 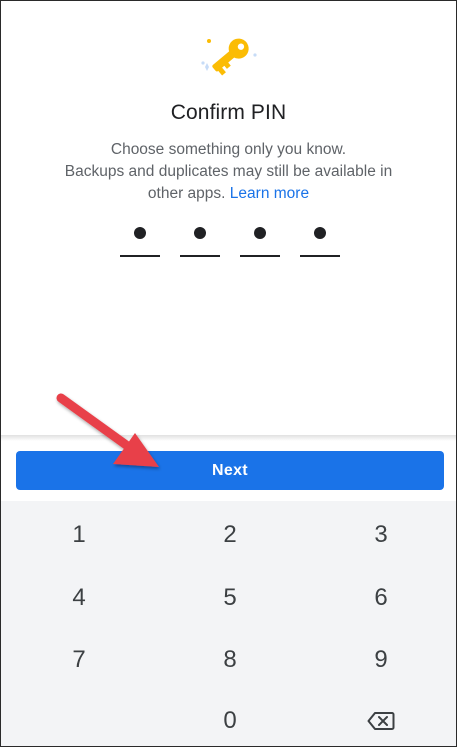 I want to click on next-button: Next, so click(x=230, y=470).